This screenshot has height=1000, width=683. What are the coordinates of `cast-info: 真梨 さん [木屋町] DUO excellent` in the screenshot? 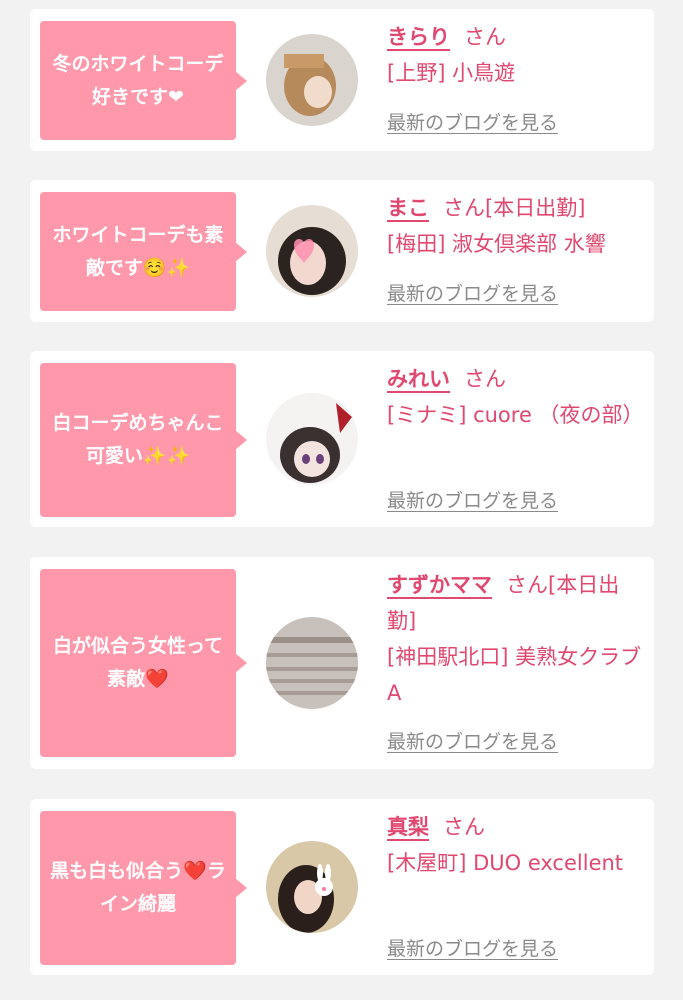 It's located at (516, 845).